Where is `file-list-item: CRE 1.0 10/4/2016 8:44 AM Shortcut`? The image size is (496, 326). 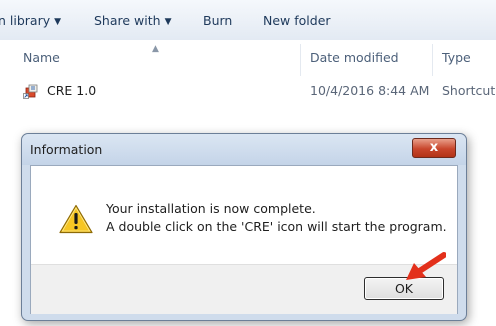
file-list-item: CRE 1.0 10/4/2016 8:44 AM Shortcut is located at coordinates (248, 91).